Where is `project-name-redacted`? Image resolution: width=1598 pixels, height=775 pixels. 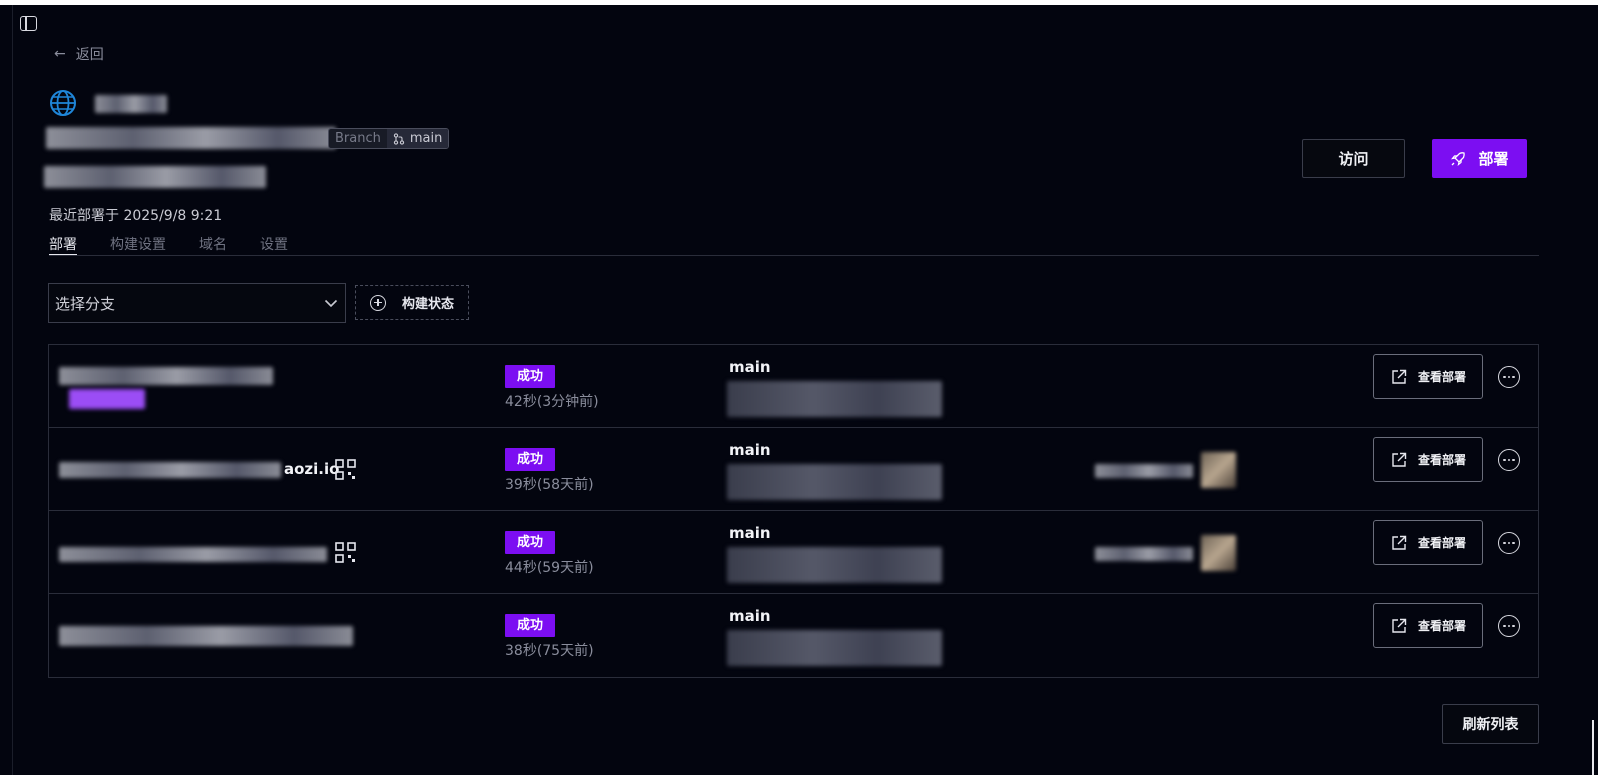
project-name-redacted is located at coordinates (131, 104).